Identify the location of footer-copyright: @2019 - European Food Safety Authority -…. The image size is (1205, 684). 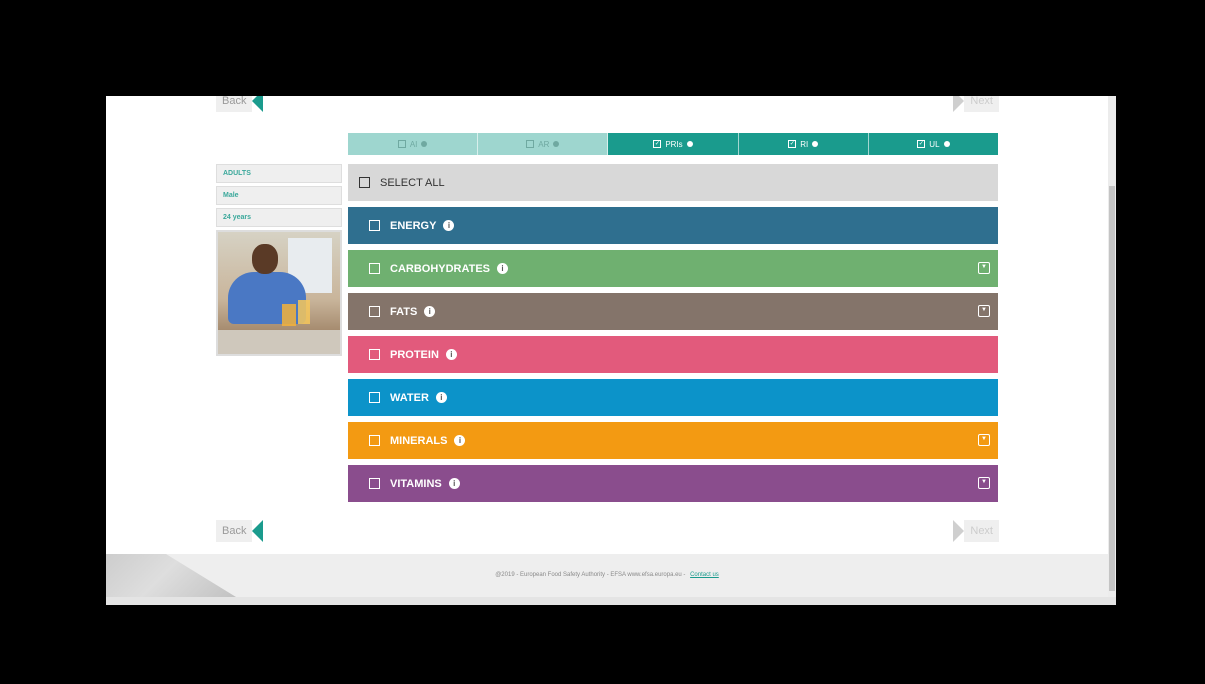
(590, 575).